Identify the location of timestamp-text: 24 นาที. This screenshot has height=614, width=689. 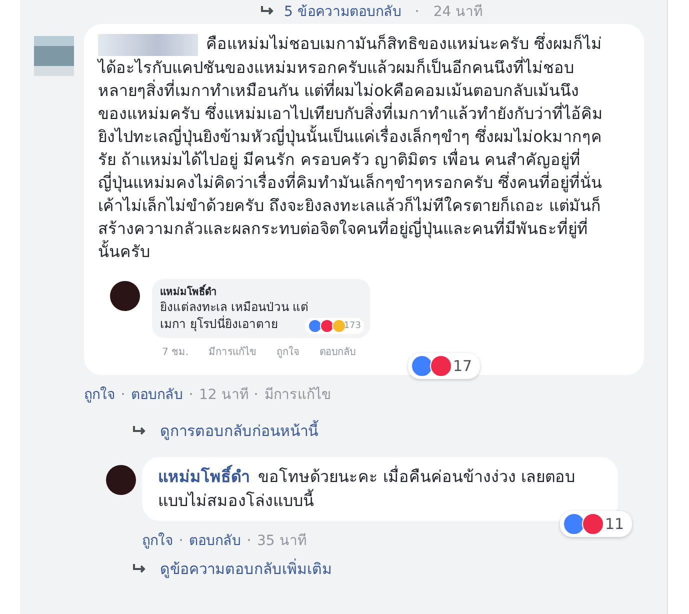
(458, 12).